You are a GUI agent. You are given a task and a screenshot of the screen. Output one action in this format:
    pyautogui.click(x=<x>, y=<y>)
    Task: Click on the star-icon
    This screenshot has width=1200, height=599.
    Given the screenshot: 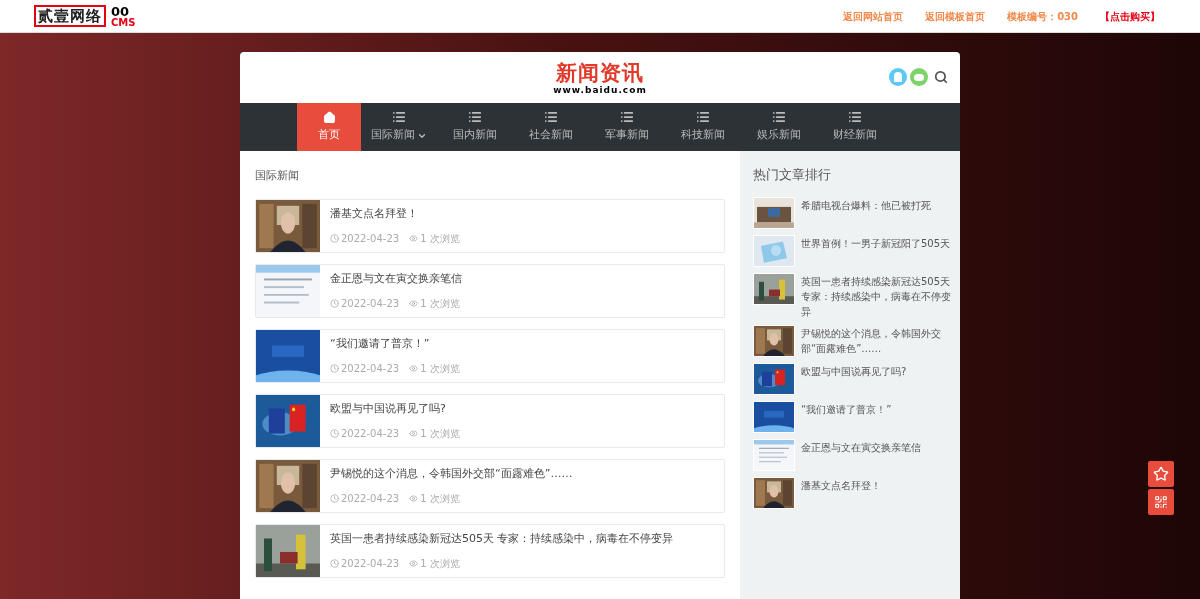 What is the action you would take?
    pyautogui.click(x=1161, y=474)
    